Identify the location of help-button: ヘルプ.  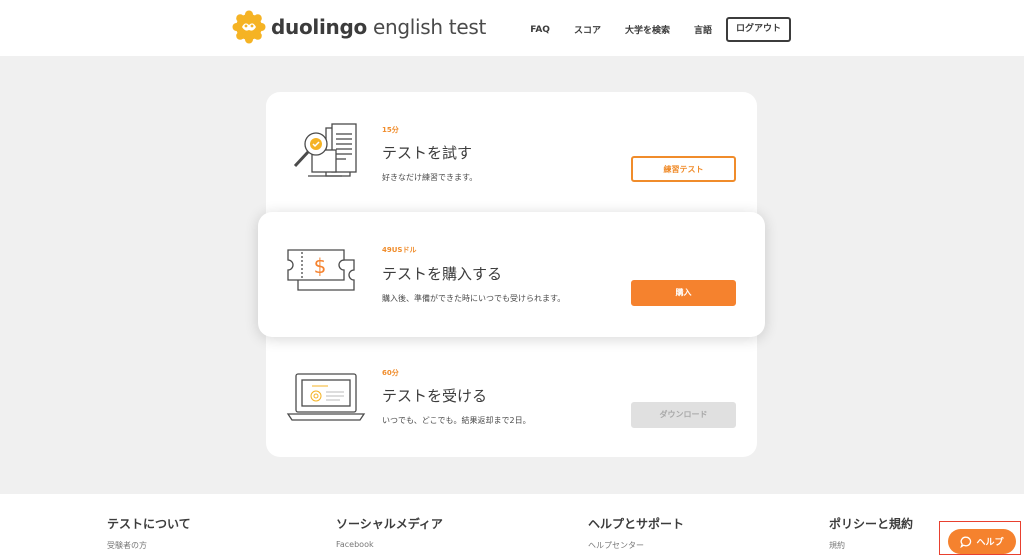
(982, 541).